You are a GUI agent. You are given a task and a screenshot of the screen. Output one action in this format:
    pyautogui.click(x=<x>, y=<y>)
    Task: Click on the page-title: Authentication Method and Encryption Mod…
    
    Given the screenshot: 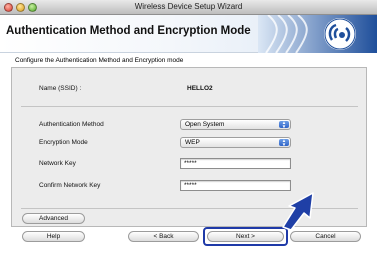 What is the action you would take?
    pyautogui.click(x=128, y=31)
    